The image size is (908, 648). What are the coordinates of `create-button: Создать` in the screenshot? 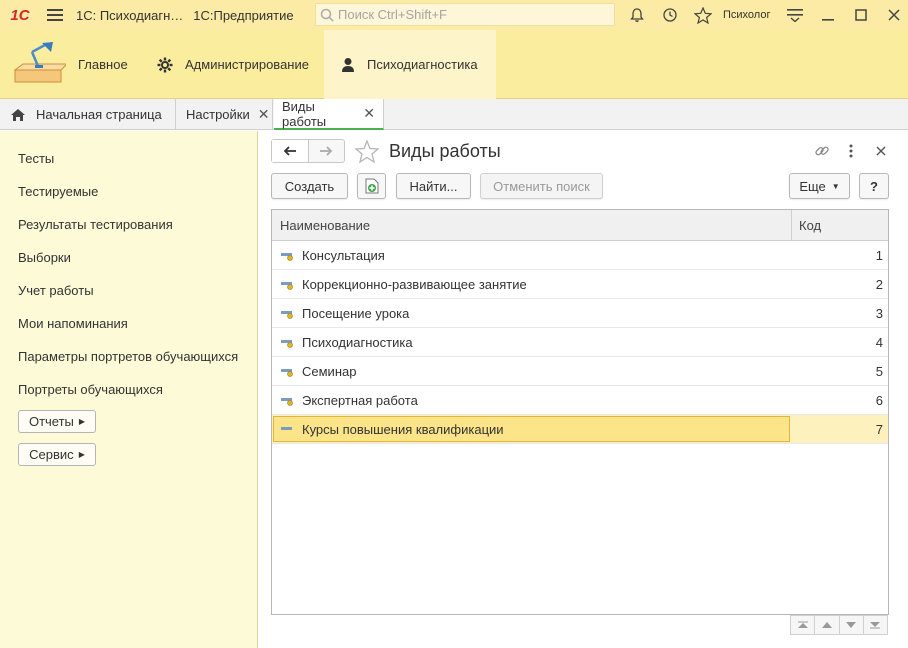 It's located at (309, 186).